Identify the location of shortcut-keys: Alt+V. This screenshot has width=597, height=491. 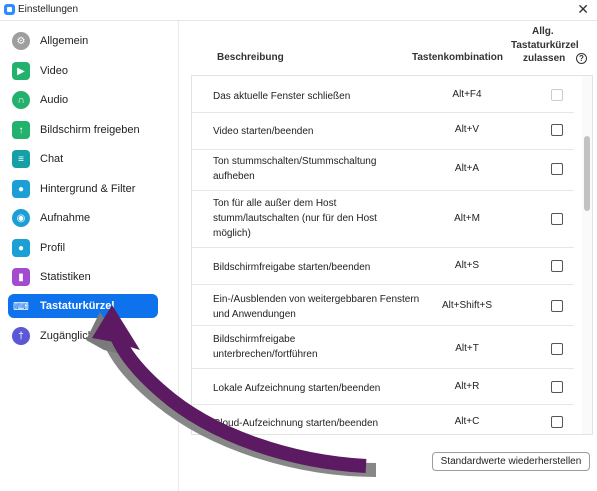
(467, 129).